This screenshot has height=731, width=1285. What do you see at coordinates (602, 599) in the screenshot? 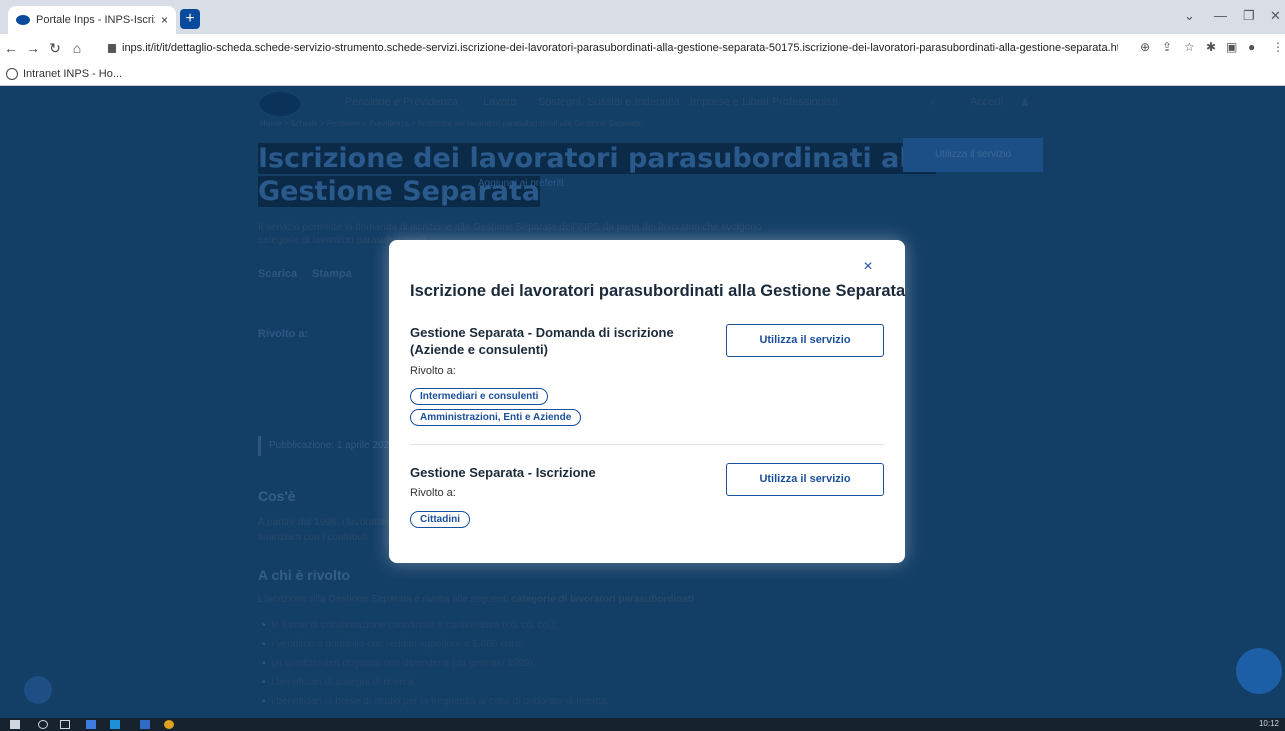
I see `achi-intro-bold: categorie di lavoratori parasubordinati` at bounding box center [602, 599].